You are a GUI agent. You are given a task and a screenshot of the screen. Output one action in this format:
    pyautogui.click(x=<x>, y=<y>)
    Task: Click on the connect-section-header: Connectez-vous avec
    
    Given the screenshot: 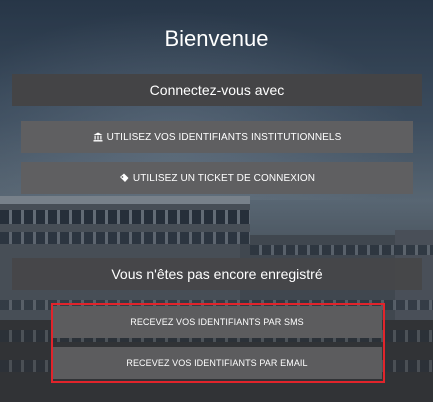 What is the action you would take?
    pyautogui.click(x=217, y=90)
    